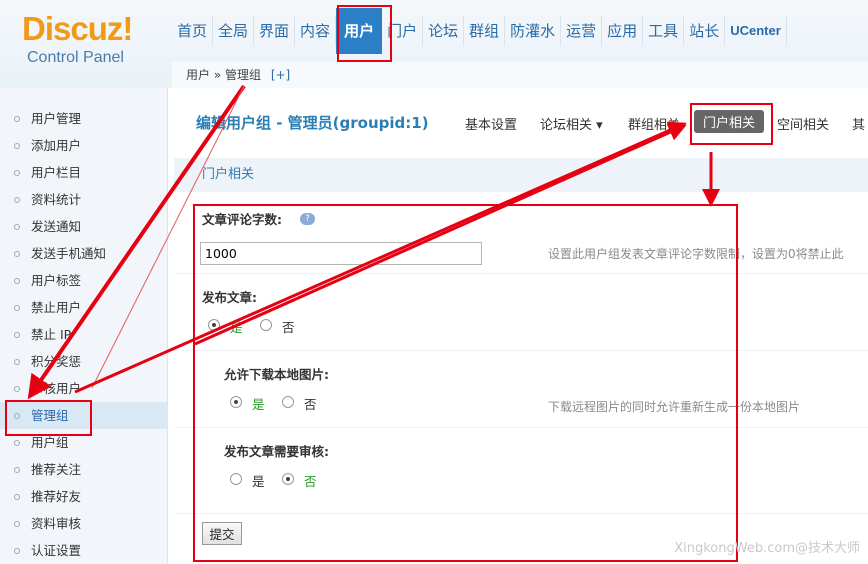  I want to click on sidebar-item-label: 发送通知, so click(56, 226).